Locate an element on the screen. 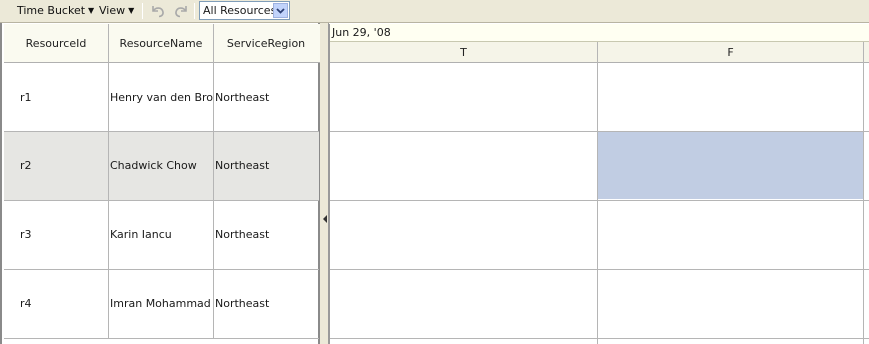 Image resolution: width=869 pixels, height=344 pixels. date-header: Jun 29, '08 is located at coordinates (599, 33).